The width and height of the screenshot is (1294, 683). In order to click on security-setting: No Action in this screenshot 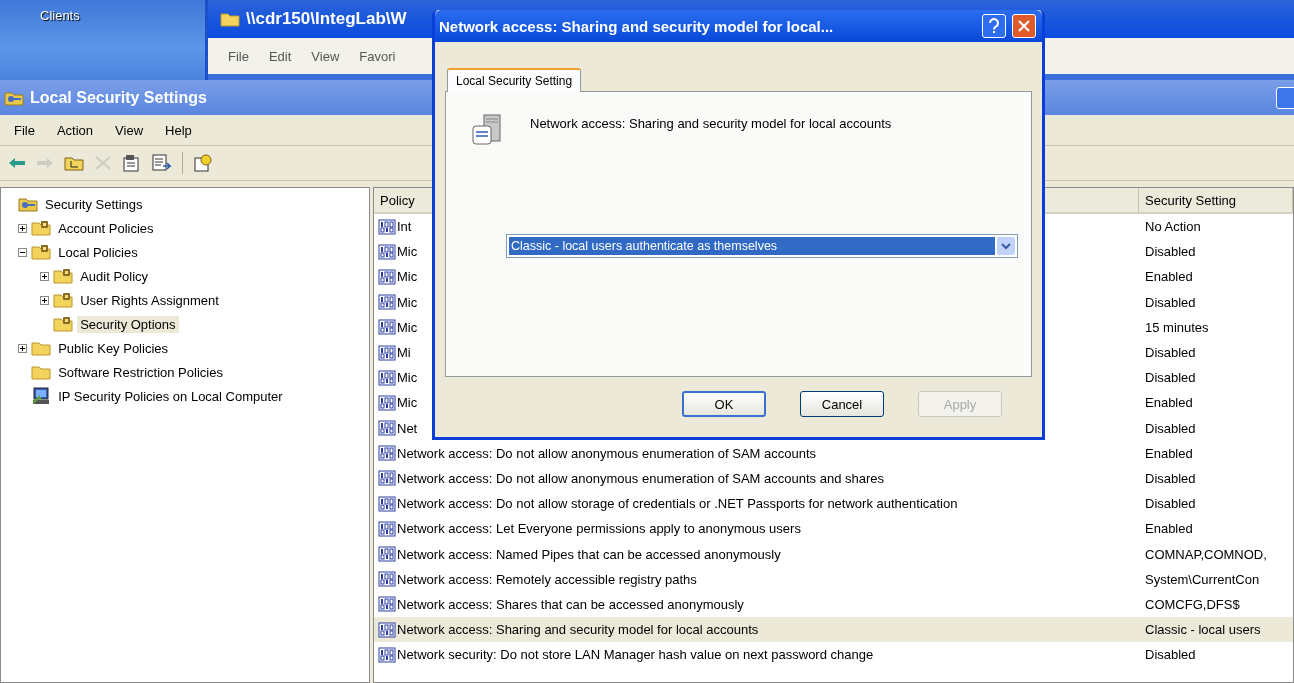, I will do `click(1173, 227)`.